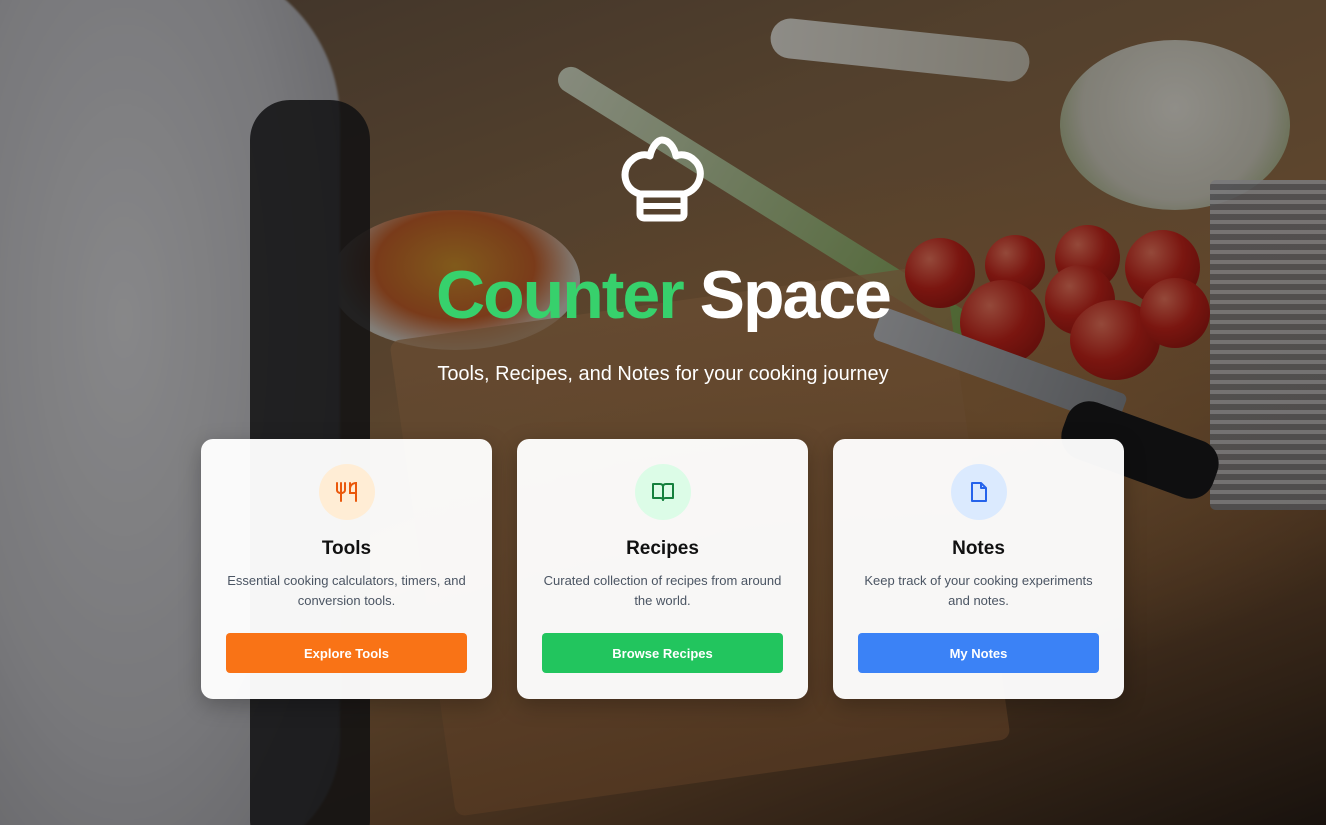 This screenshot has height=825, width=1326. I want to click on page-title: Counter Space, so click(663, 295).